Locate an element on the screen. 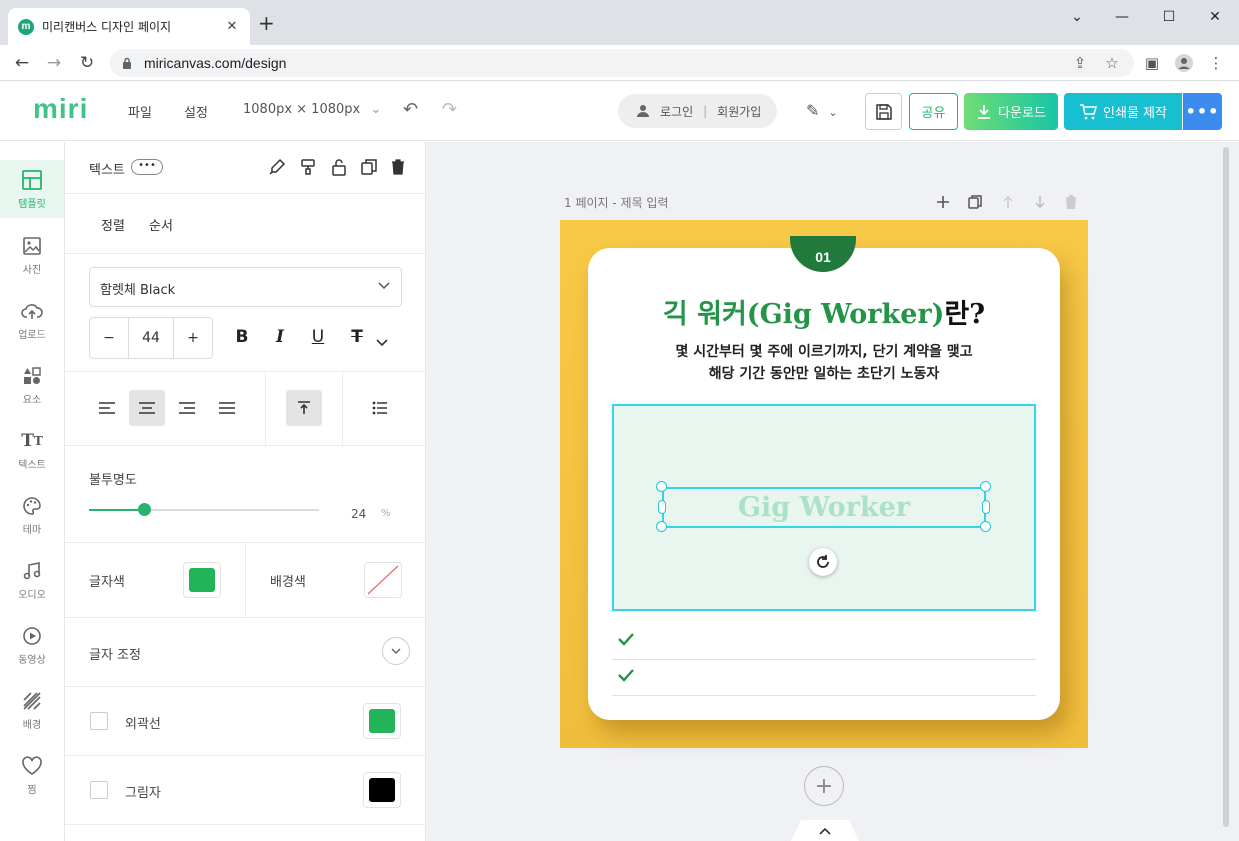 This screenshot has height=841, width=1239. strikethrough-button: T is located at coordinates (357, 337).